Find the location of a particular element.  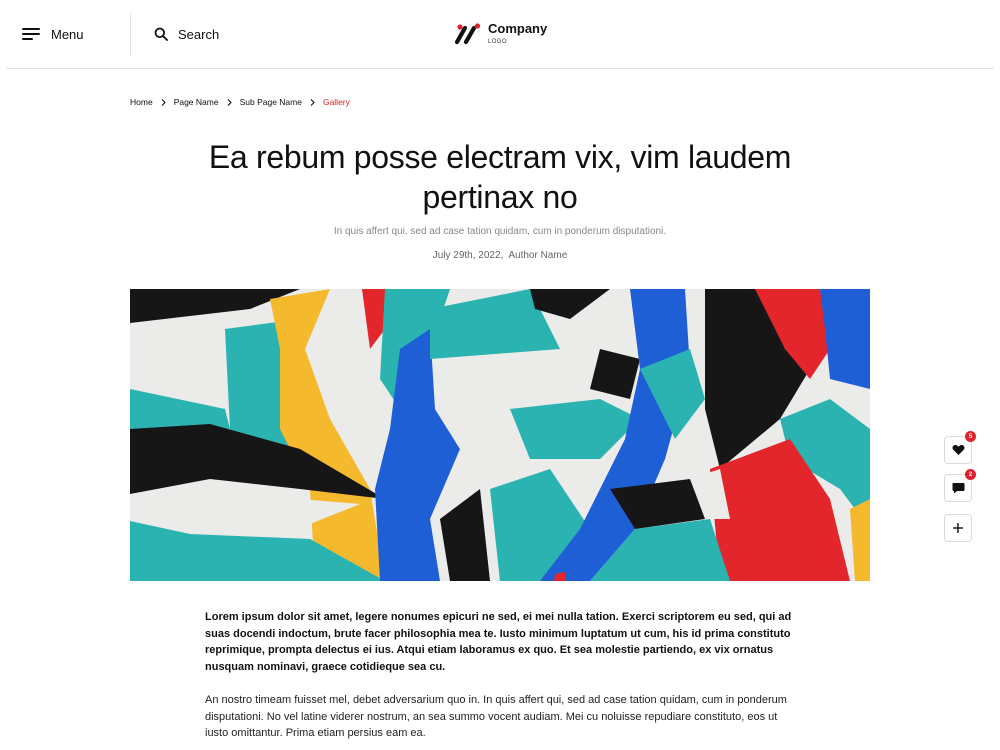

search-label: Search is located at coordinates (199, 34).